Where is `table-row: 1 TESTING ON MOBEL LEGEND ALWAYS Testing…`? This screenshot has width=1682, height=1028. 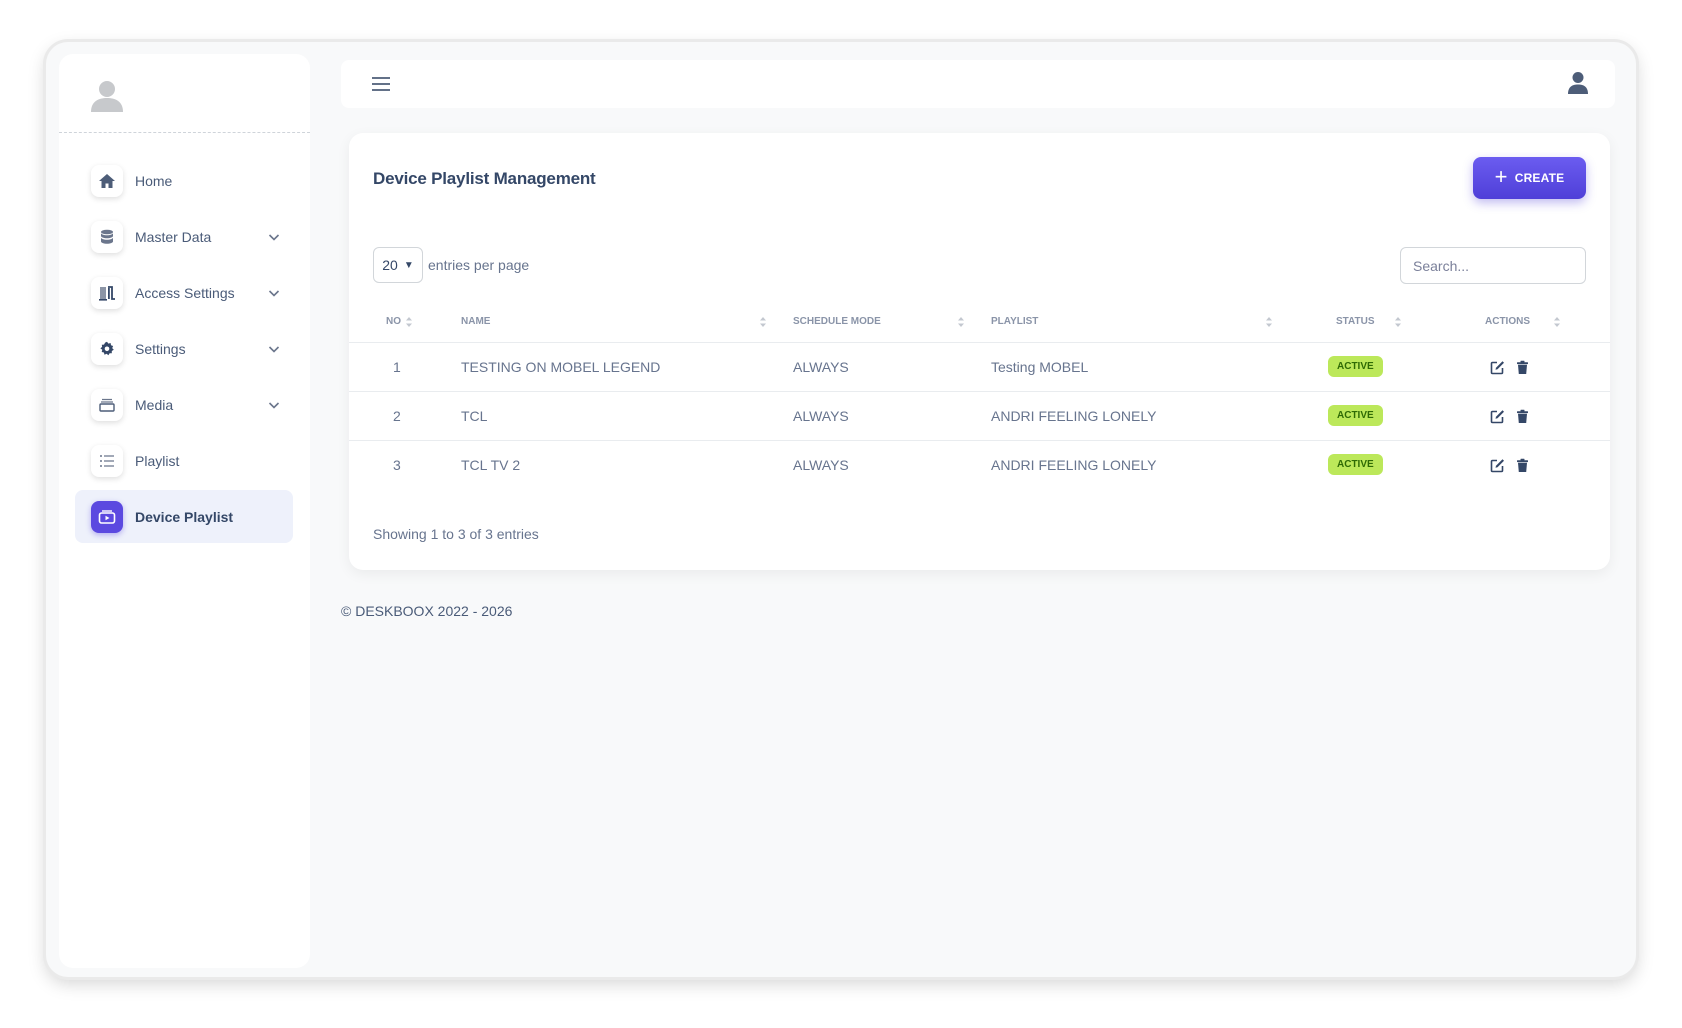
table-row: 1 TESTING ON MOBEL LEGEND ALWAYS Testing… is located at coordinates (979, 367).